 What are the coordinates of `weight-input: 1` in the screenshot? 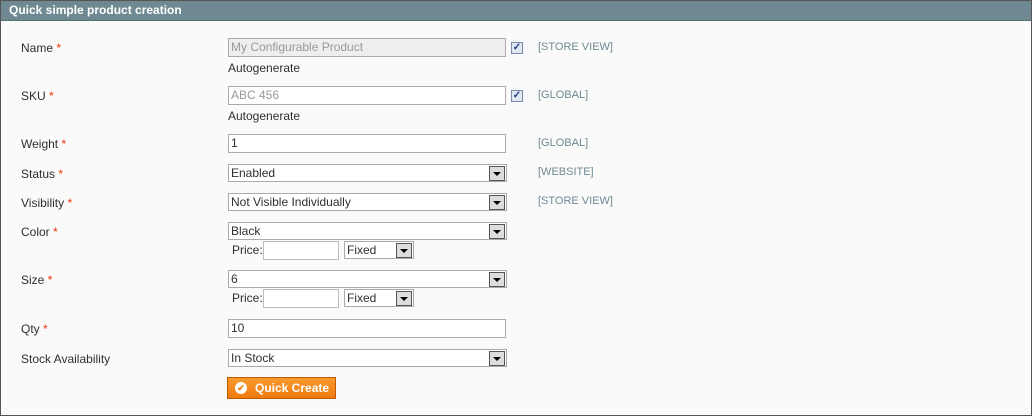 It's located at (367, 143).